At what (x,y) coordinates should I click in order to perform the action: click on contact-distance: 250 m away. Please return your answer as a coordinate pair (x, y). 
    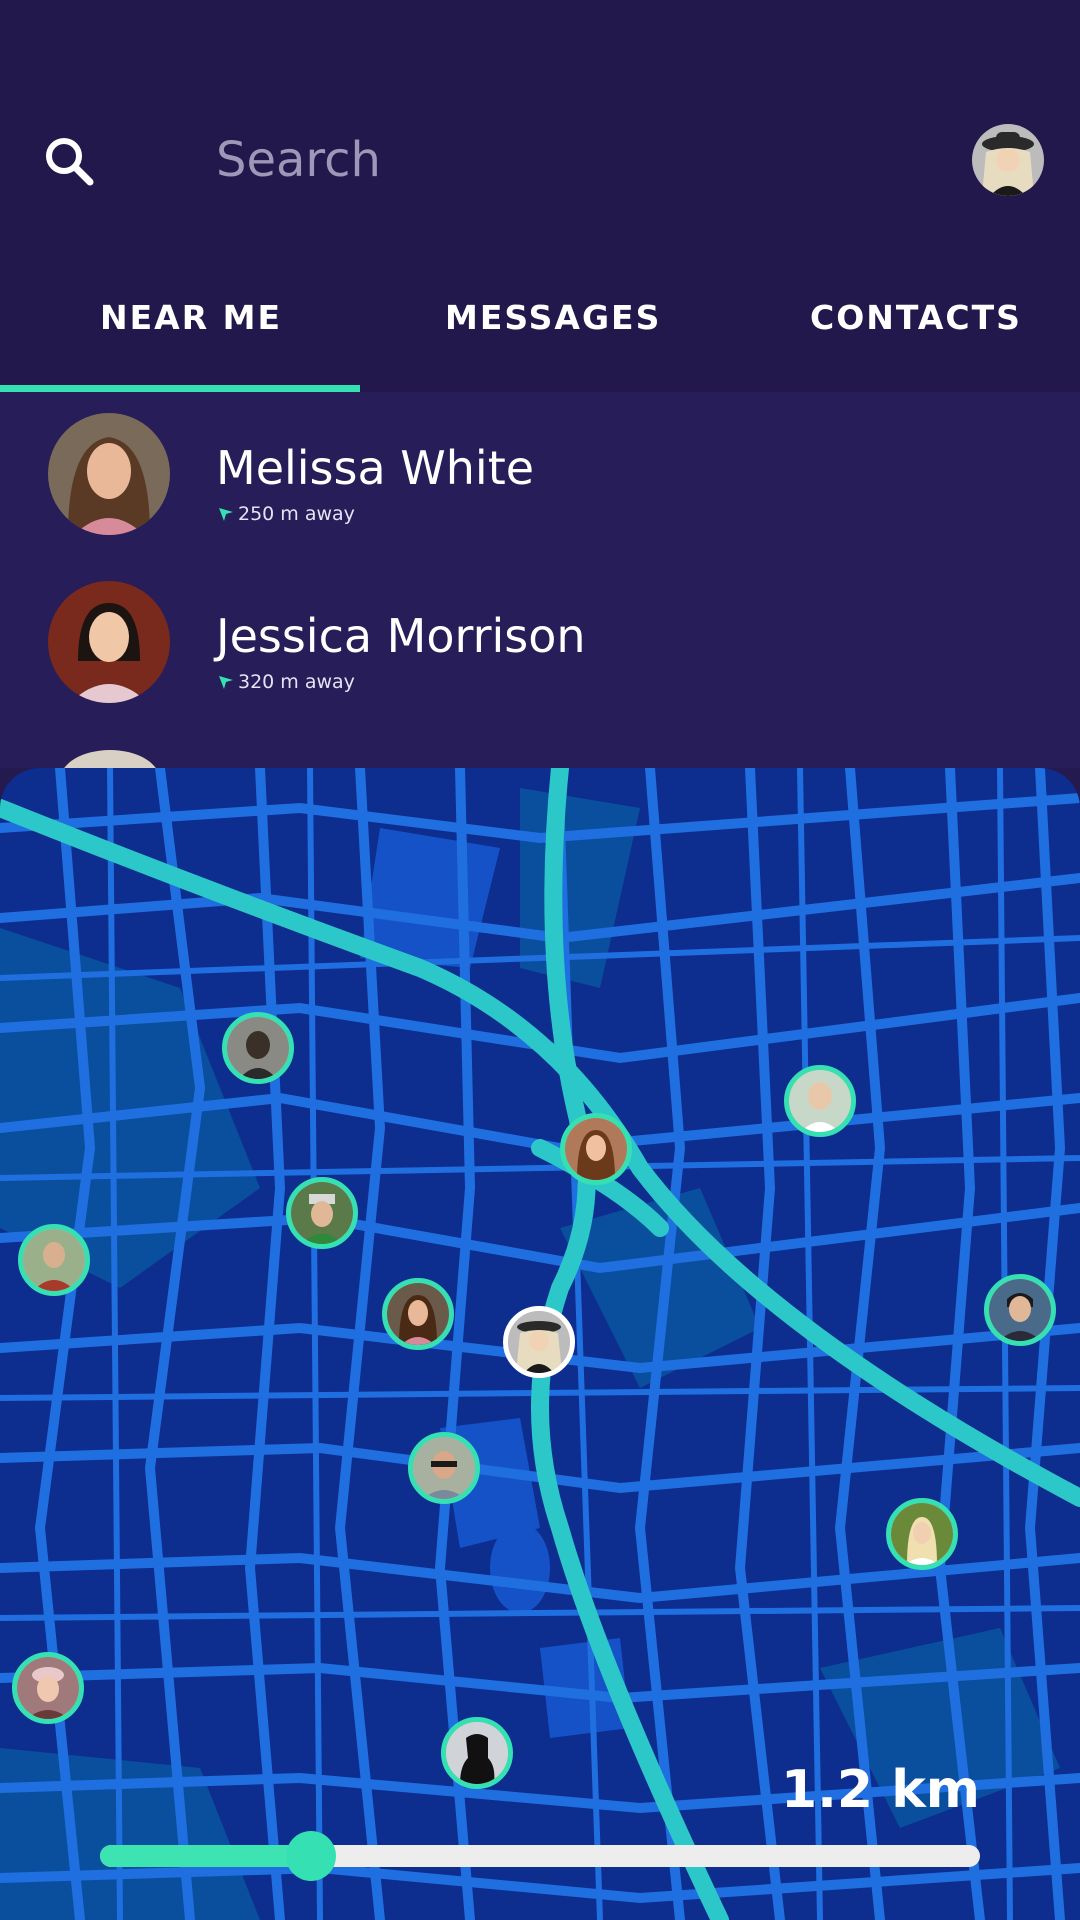
    Looking at the image, I should click on (286, 514).